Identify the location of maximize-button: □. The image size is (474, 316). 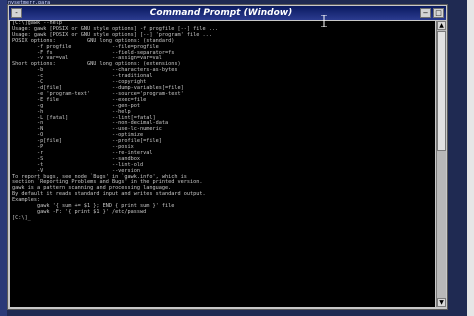
(438, 13).